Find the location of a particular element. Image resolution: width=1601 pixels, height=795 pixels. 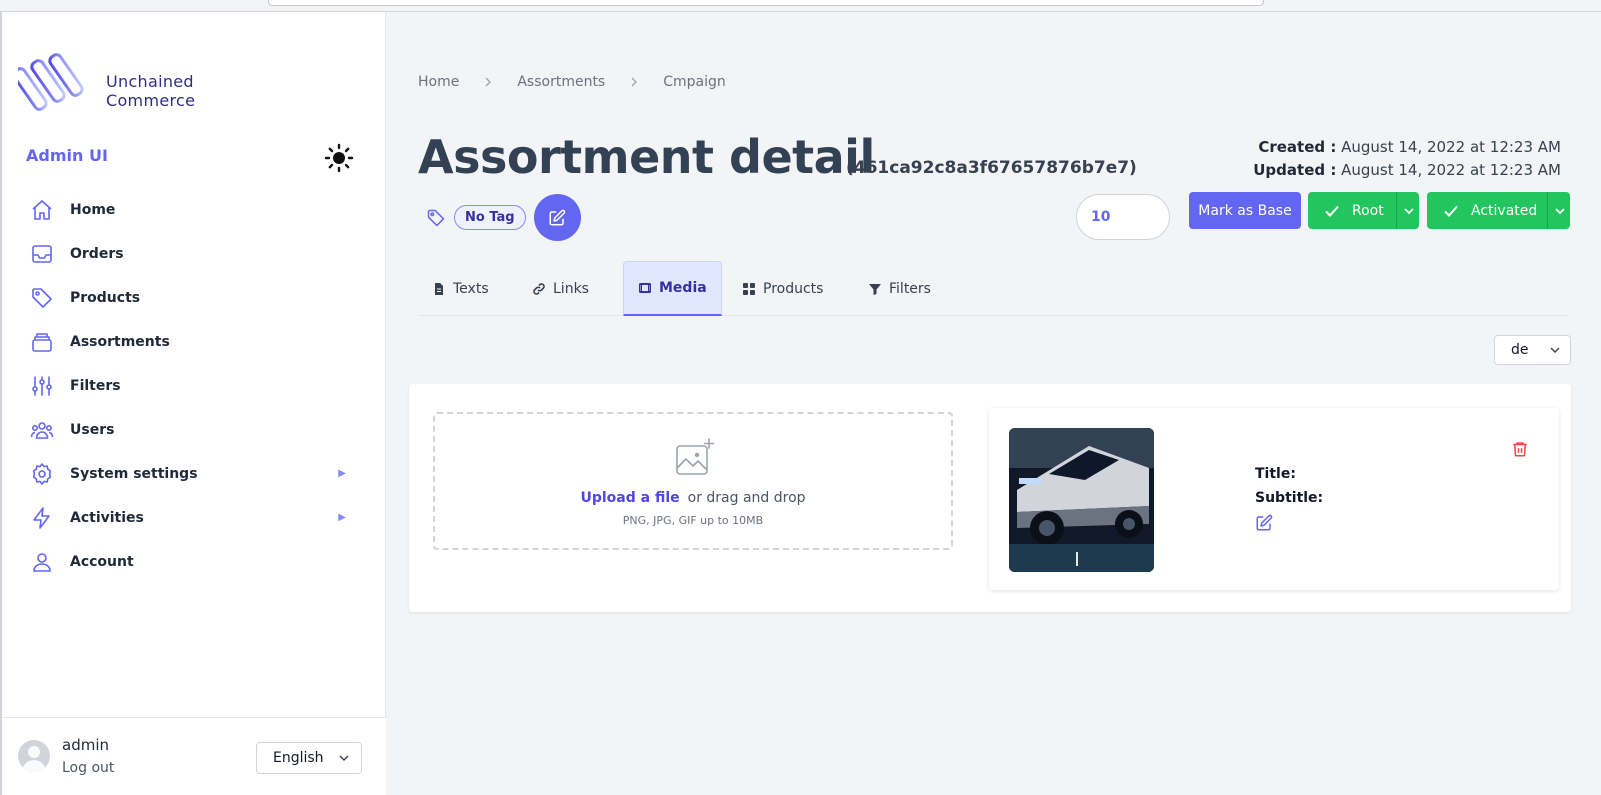

breadcrumb-item-assortments: Assortments is located at coordinates (561, 82).